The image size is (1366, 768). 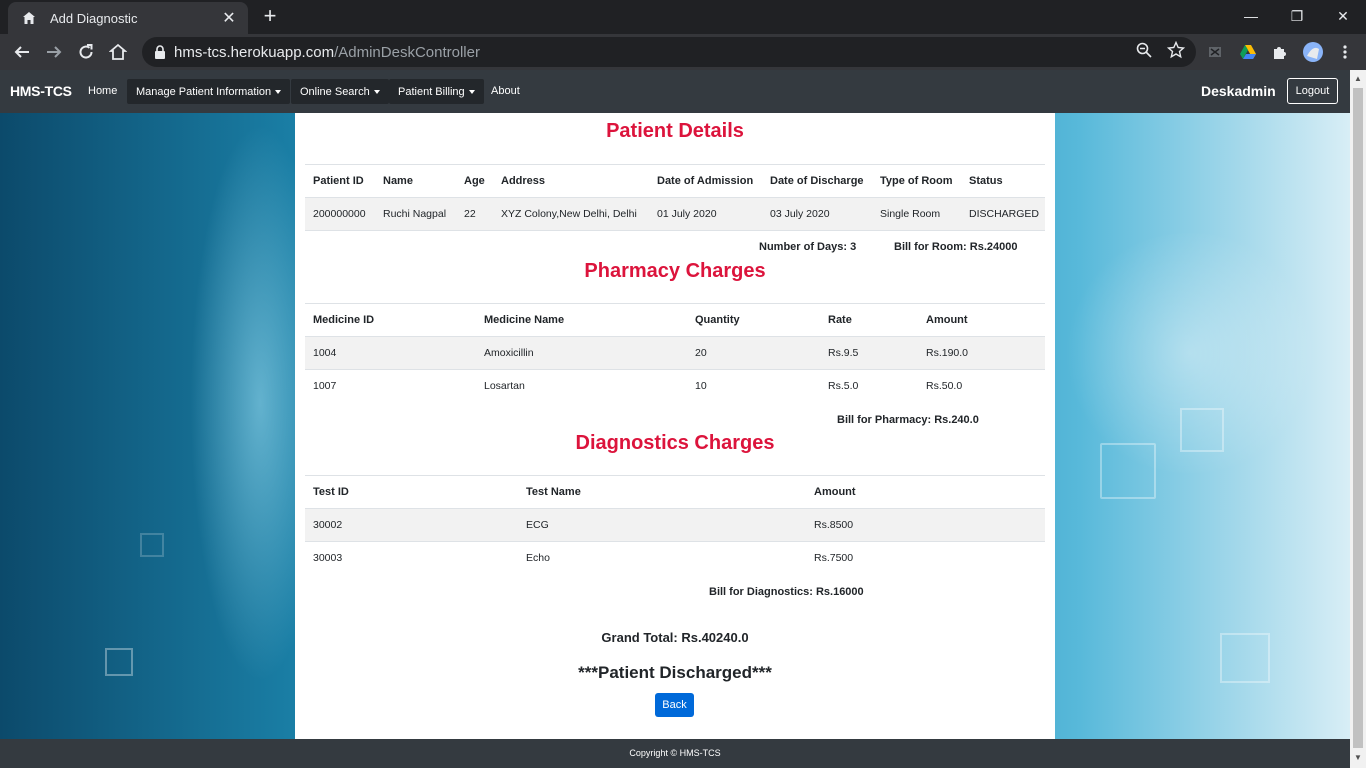 I want to click on nav-about: About, so click(x=505, y=91).